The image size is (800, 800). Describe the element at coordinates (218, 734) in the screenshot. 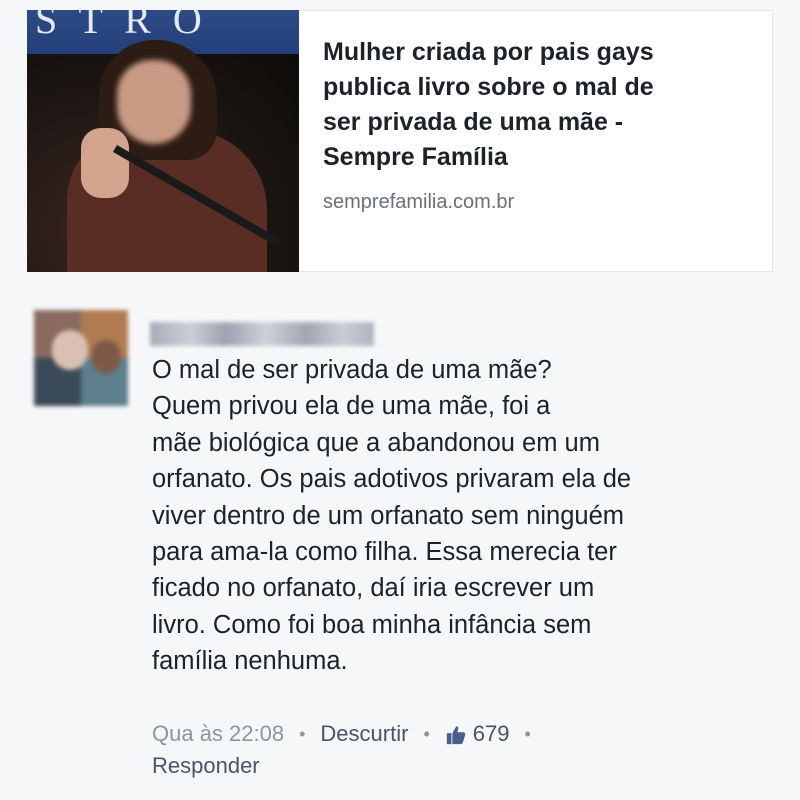

I see `comment-timestamp: Qua às 22:08` at that location.